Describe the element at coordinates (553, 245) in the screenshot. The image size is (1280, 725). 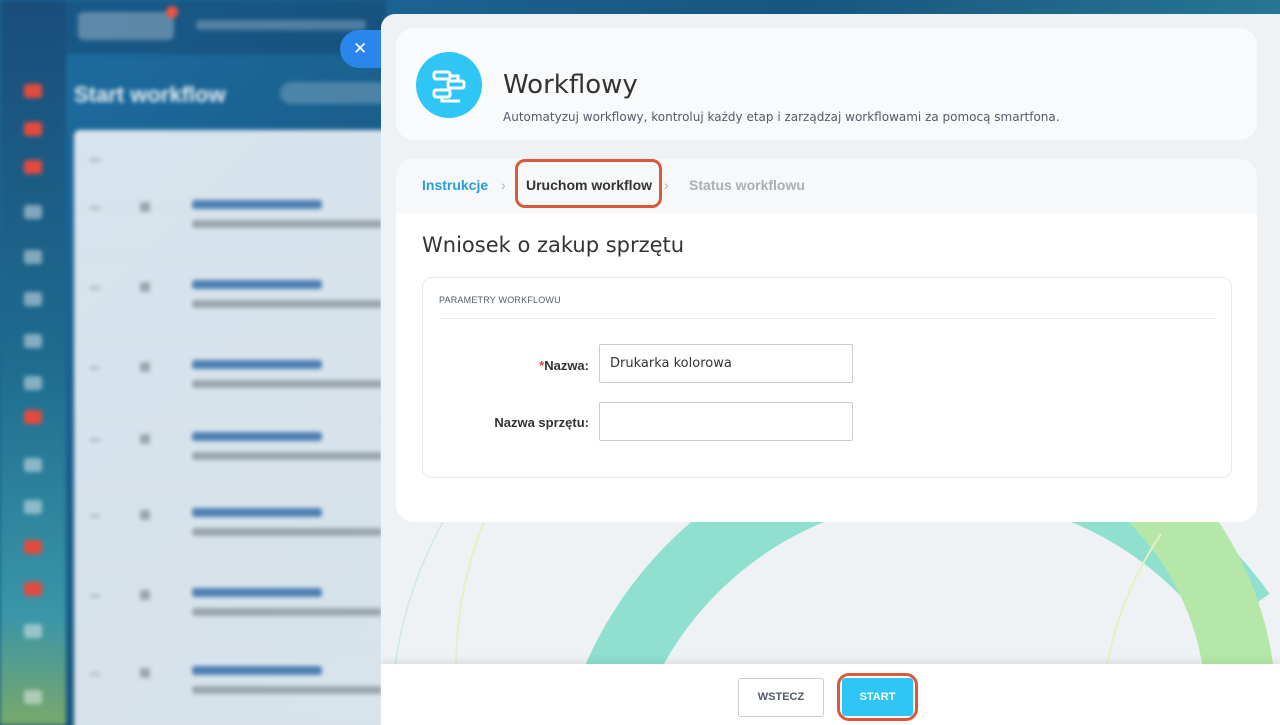
I see `form-title: Wniosek o zakup sprzętu` at that location.